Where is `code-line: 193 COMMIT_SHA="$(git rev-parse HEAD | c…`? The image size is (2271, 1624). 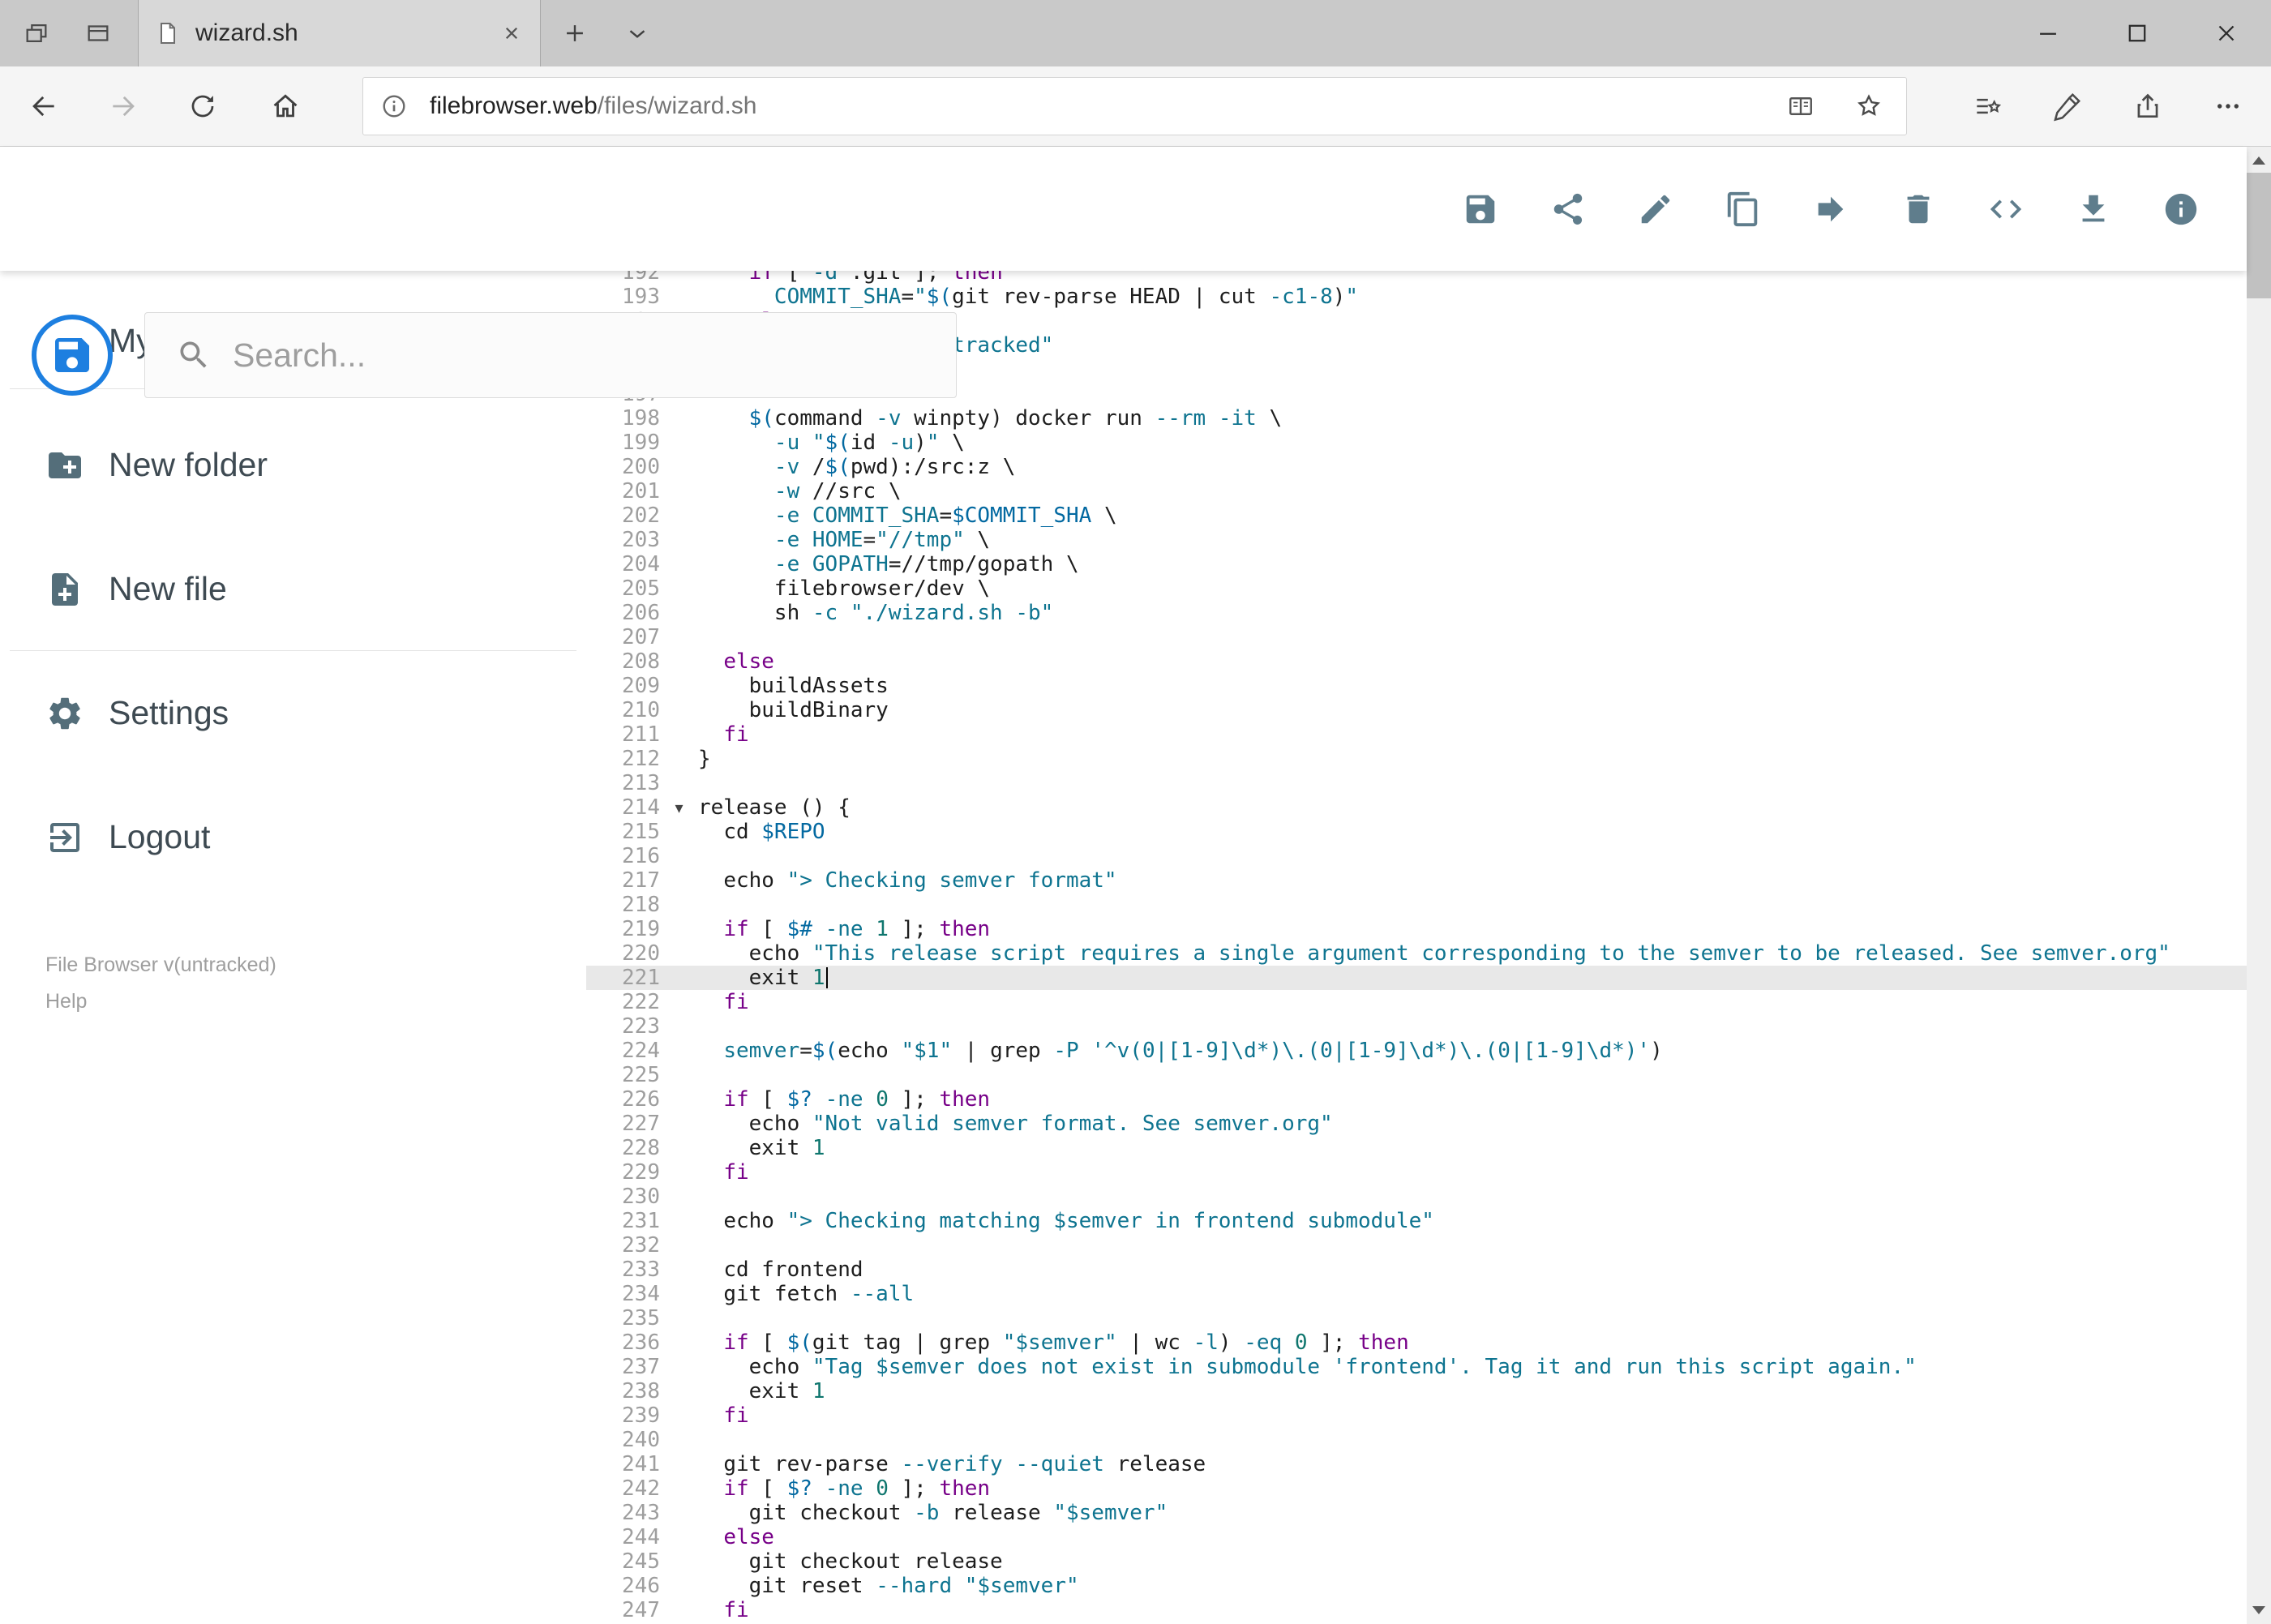 code-line: 193 COMMIT_SHA="$(git rev-parse HEAD | c… is located at coordinates (1417, 297).